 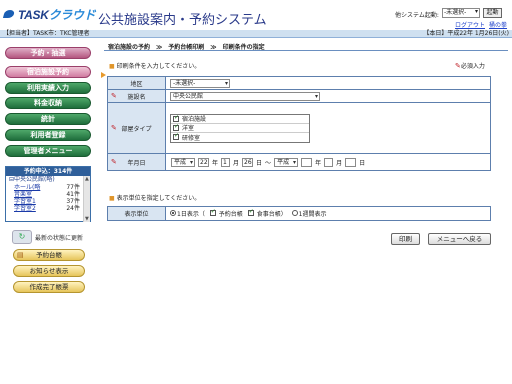 I want to click on nav-usage-record: 利用実績入力, so click(x=48, y=88).